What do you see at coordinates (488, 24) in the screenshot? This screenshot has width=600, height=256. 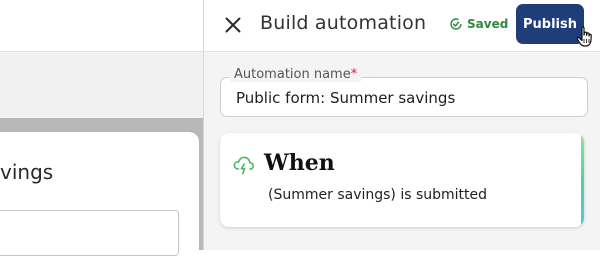 I see `saved-label: Saved` at bounding box center [488, 24].